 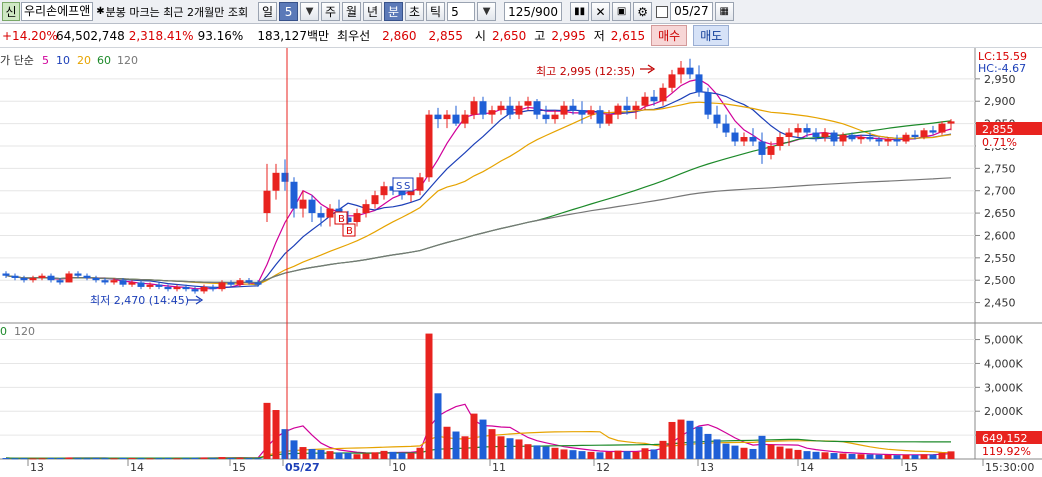 I want to click on sell-button: 매도, so click(x=711, y=35).